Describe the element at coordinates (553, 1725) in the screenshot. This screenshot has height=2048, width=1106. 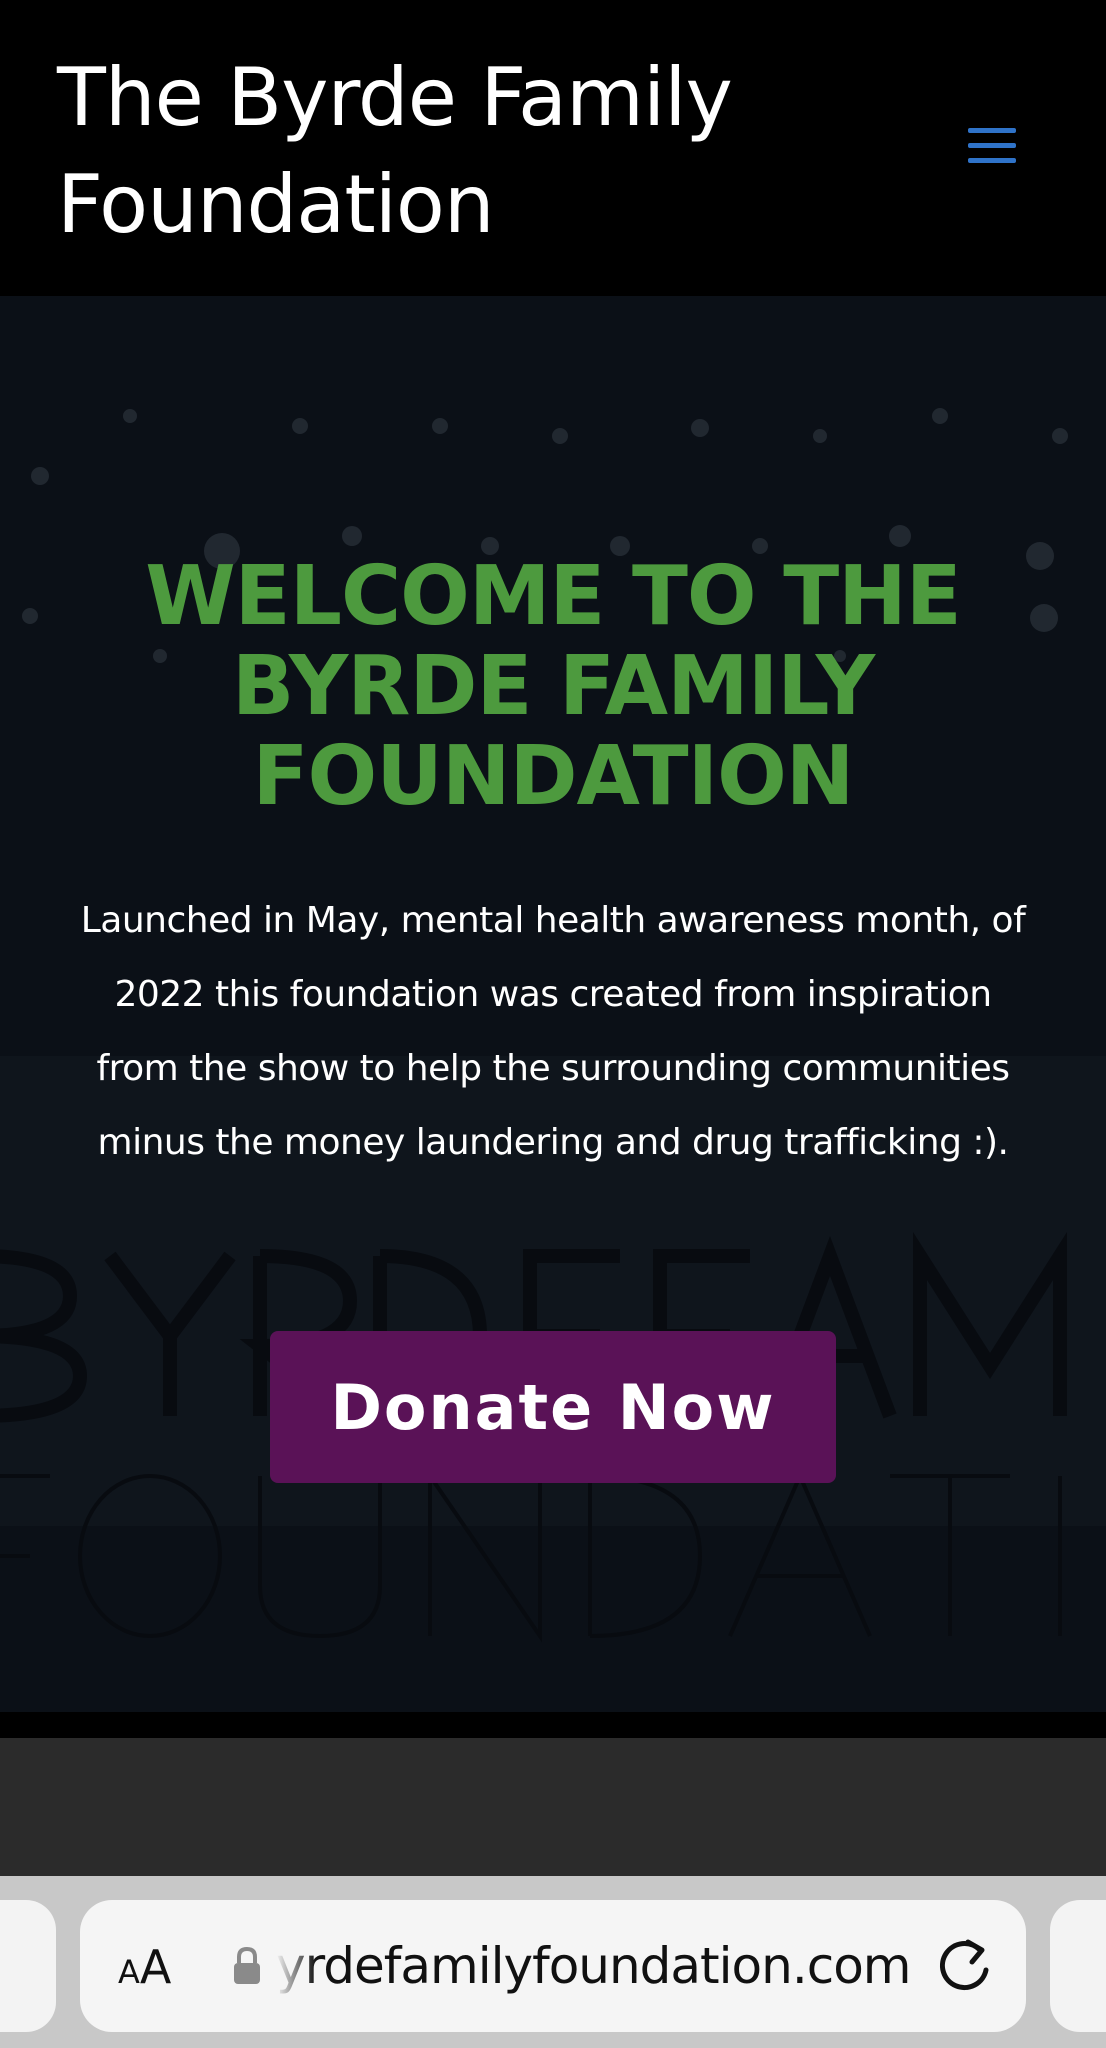
I see `section-divider` at that location.